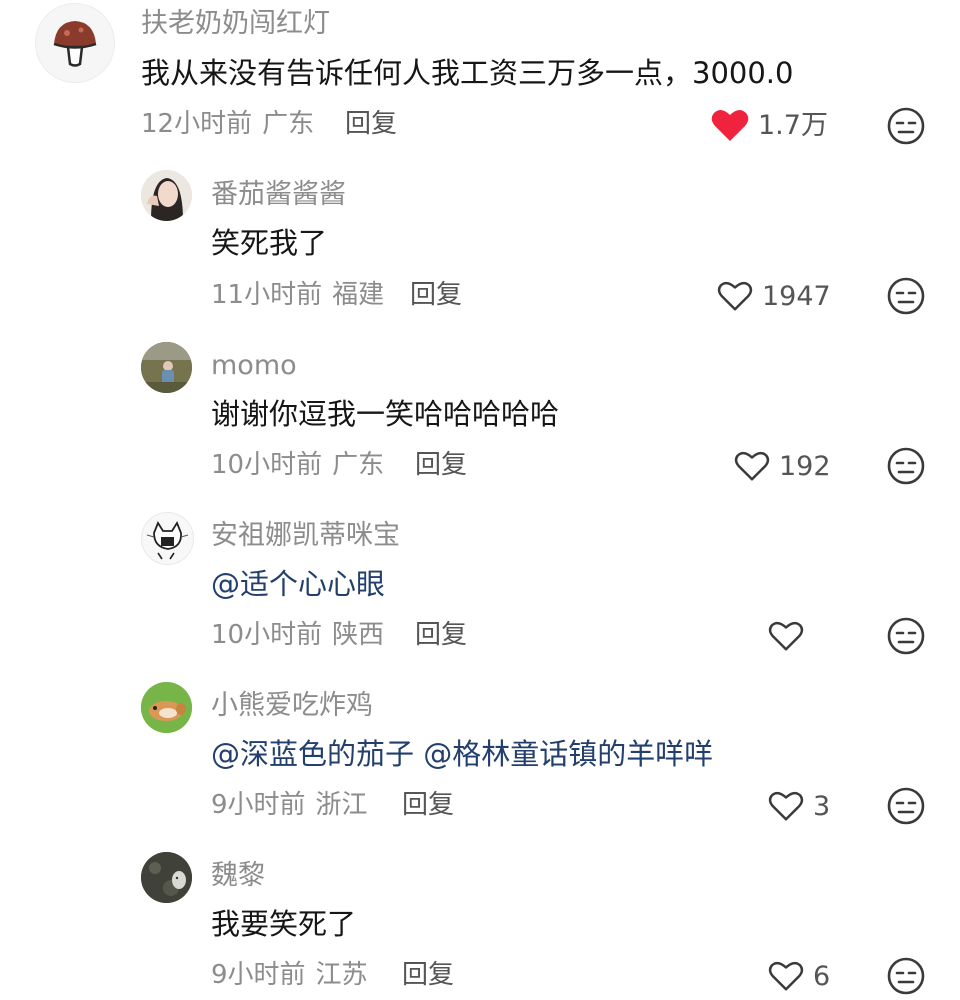 This screenshot has width=960, height=1000. I want to click on mention-link: @深蓝色的茄子 @格林童话镇的羊咩咩, so click(462, 754).